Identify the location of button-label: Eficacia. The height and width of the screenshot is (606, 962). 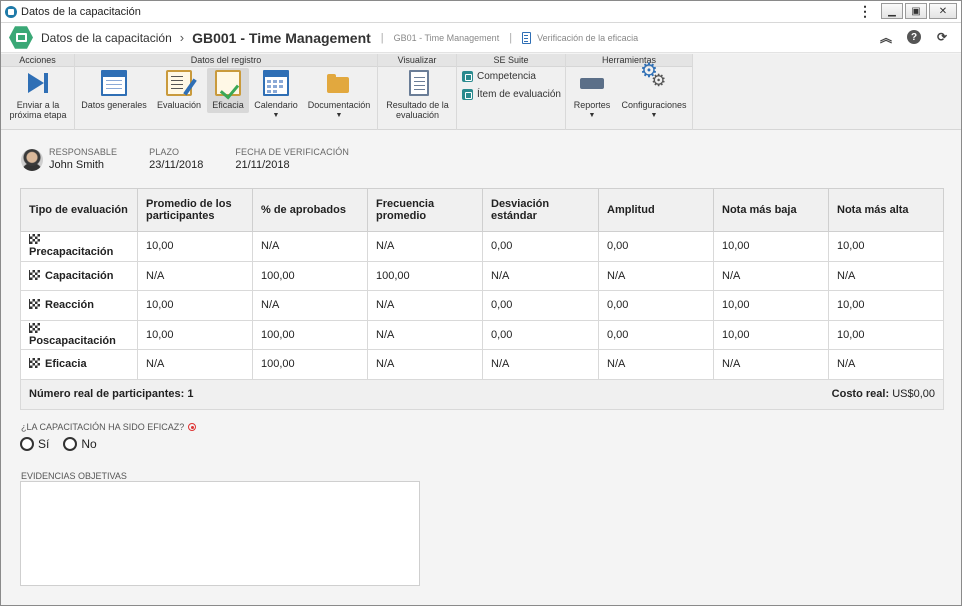
(228, 105).